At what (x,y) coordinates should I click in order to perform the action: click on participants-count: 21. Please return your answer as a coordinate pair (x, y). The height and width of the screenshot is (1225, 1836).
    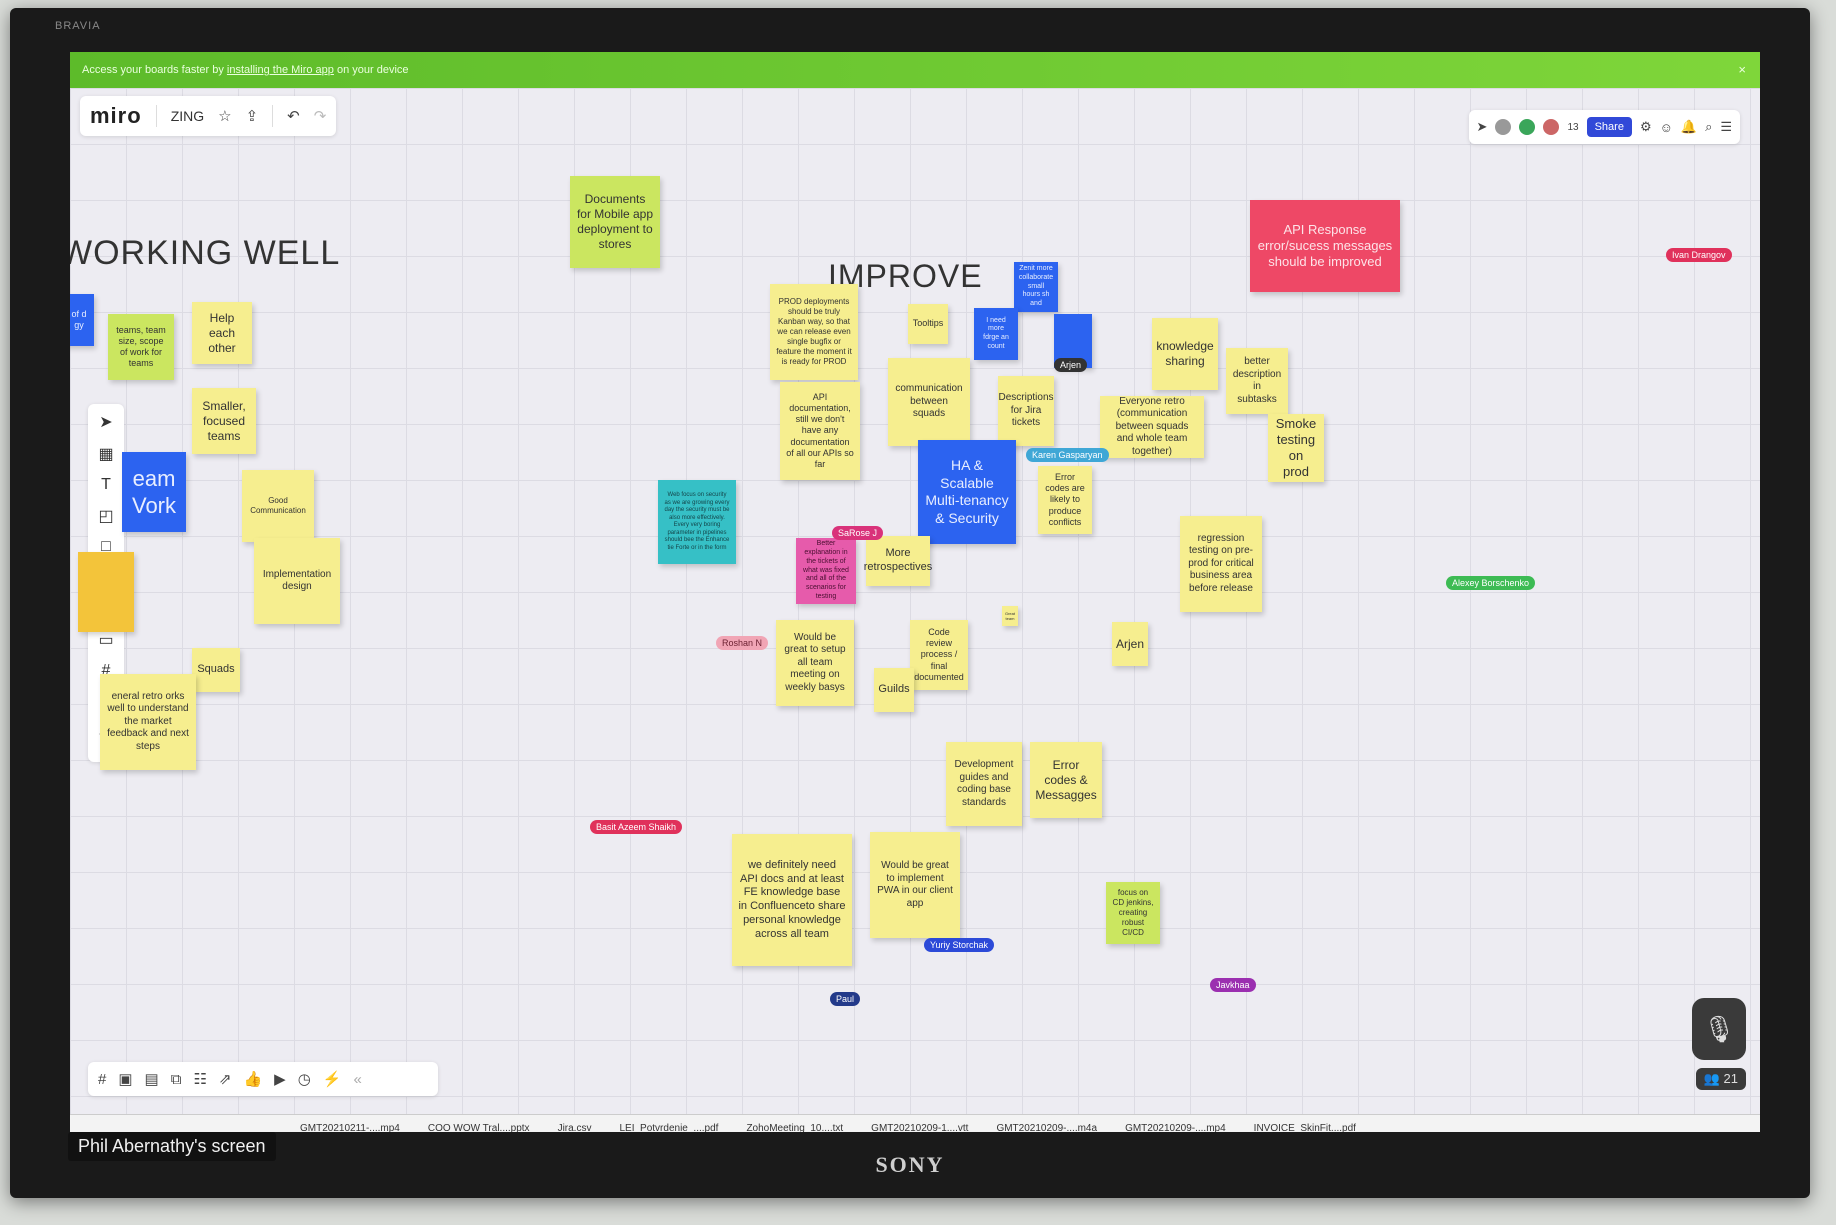
    Looking at the image, I should click on (1730, 1078).